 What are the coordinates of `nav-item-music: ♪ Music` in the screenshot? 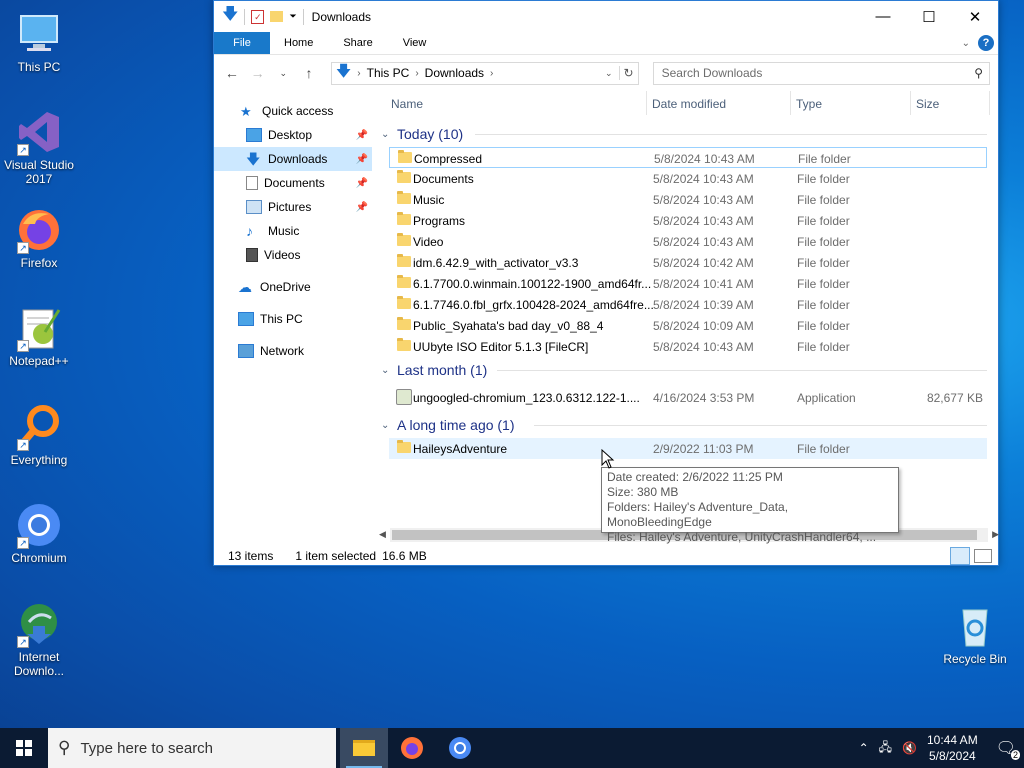 It's located at (293, 231).